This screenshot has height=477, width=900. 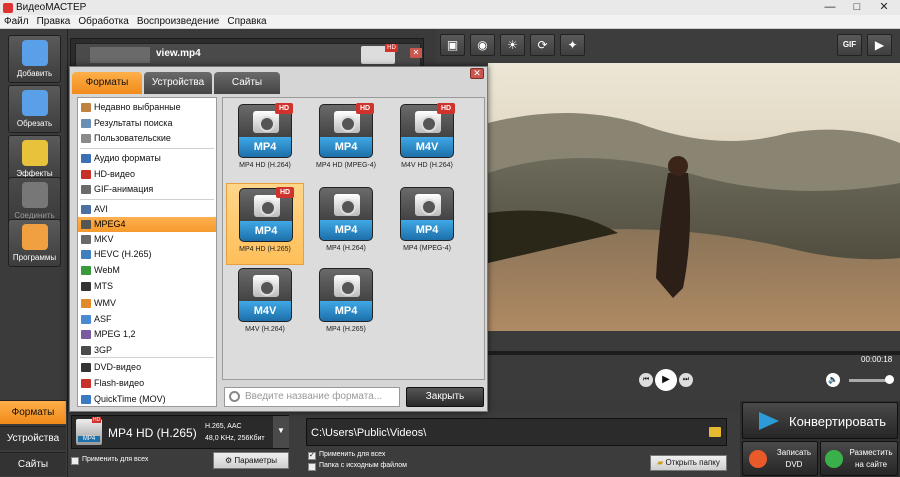 I want to click on play-button: ▶, so click(x=666, y=380).